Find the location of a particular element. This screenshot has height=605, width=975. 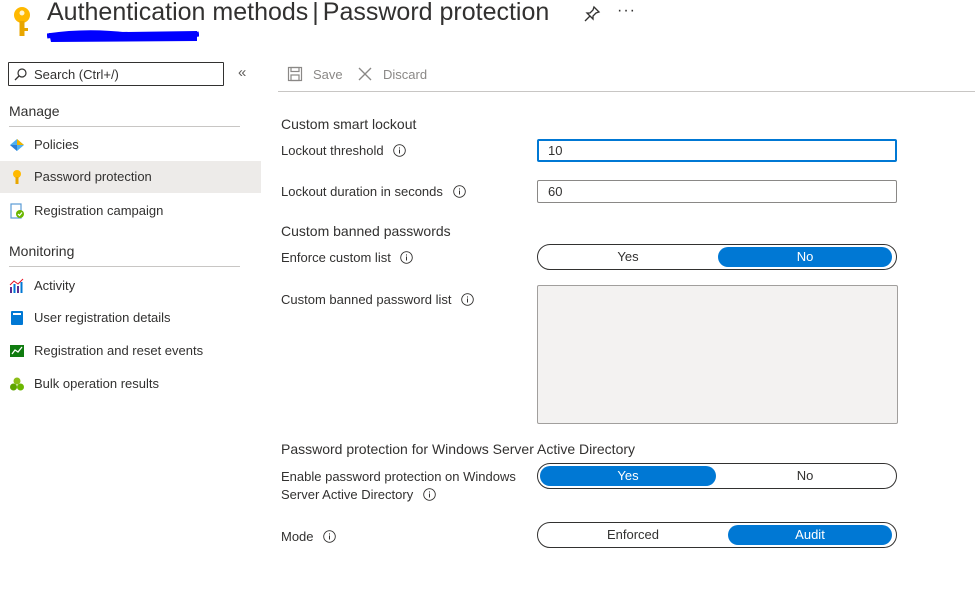

mode-toggle: Enforced Audit is located at coordinates (717, 535).